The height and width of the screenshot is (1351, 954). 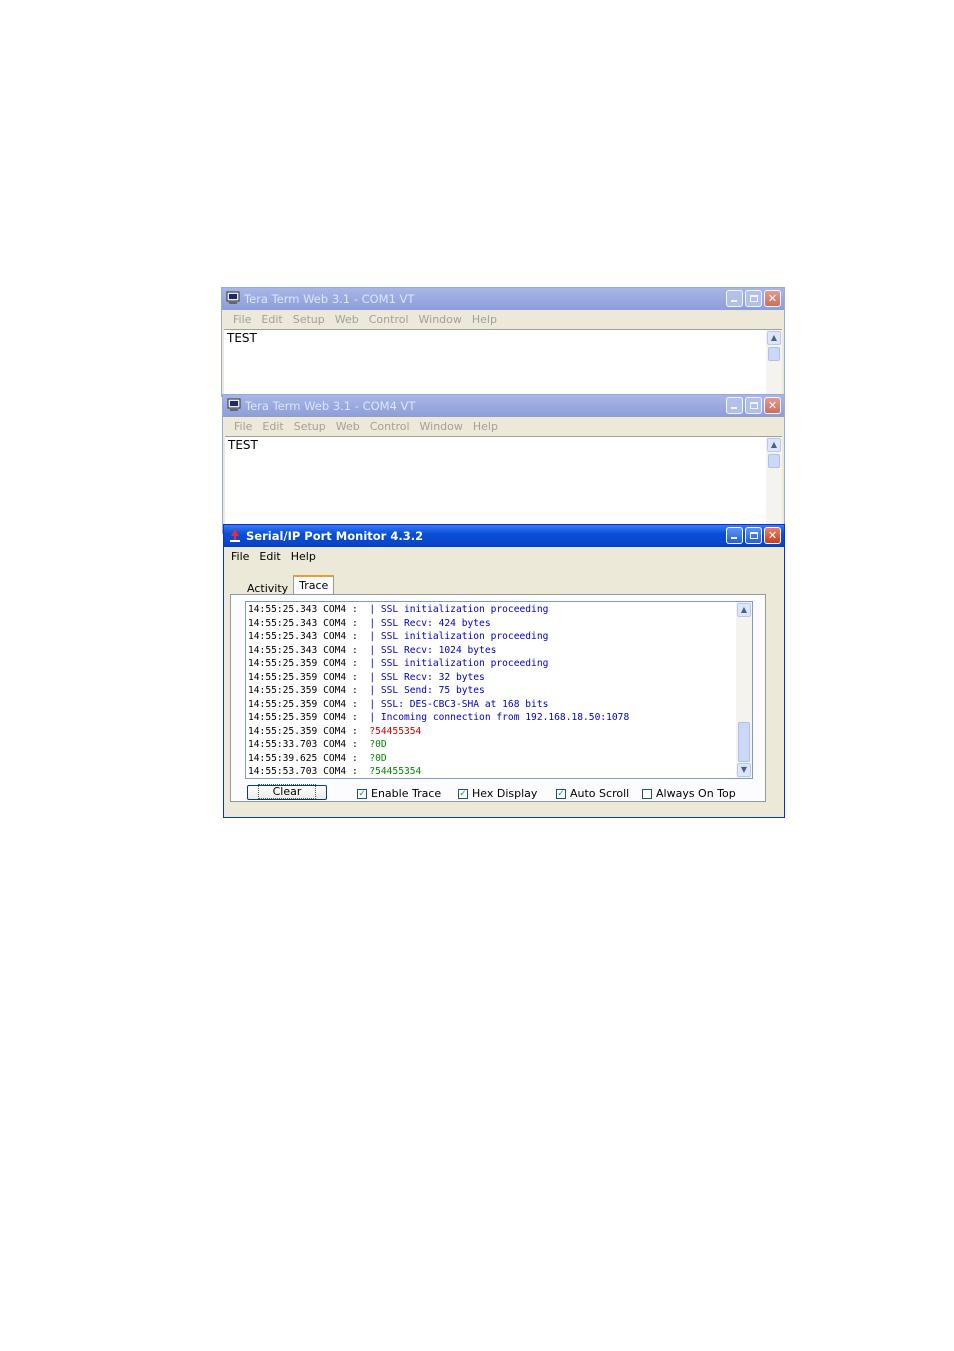 What do you see at coordinates (329, 299) in the screenshot?
I see `window-title: Tera Term Web 3.1 - COM1 VT` at bounding box center [329, 299].